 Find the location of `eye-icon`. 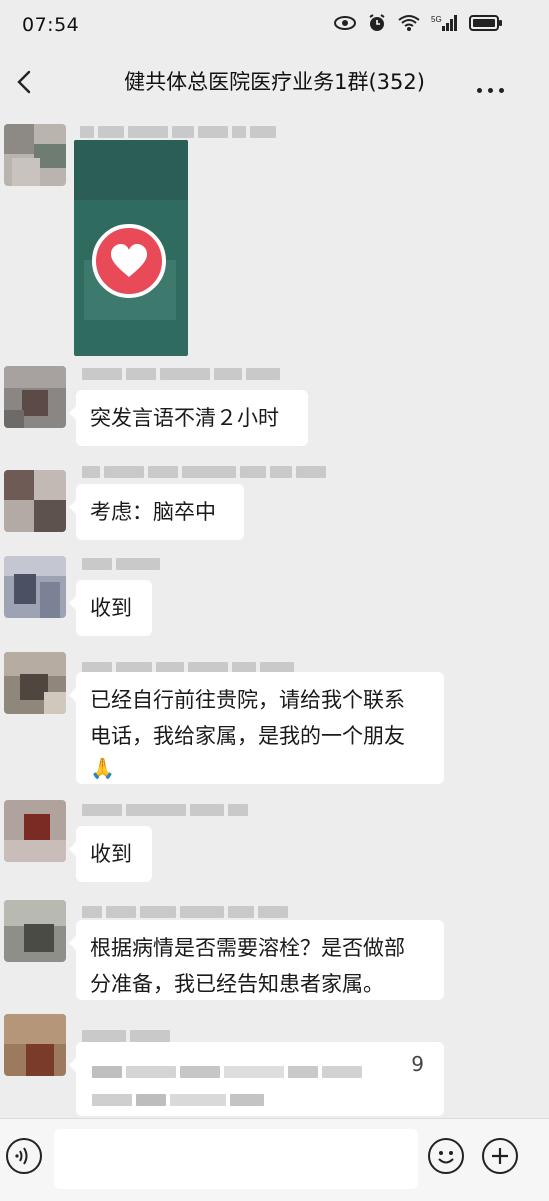

eye-icon is located at coordinates (345, 25).